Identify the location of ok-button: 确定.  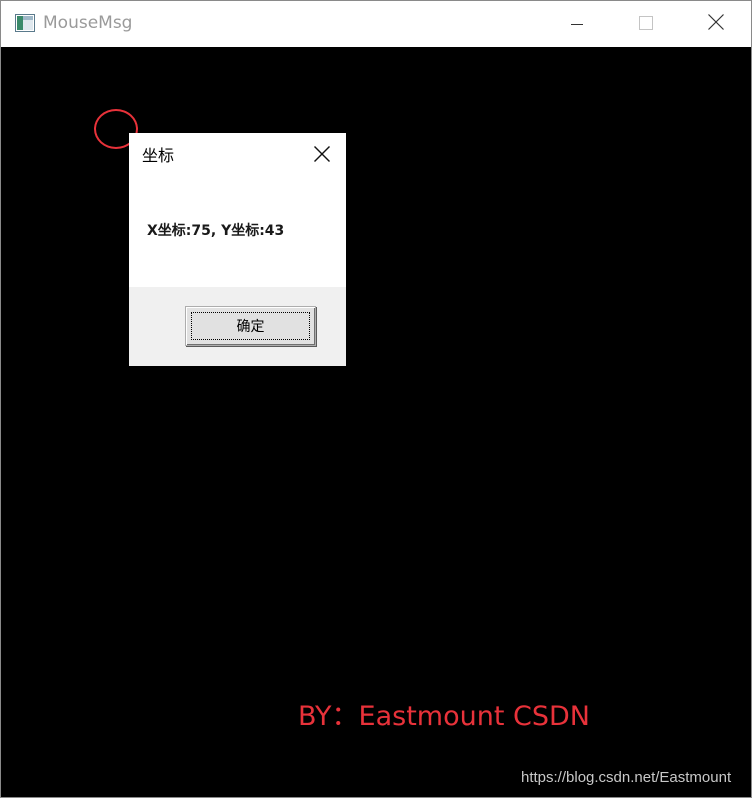
(250, 326).